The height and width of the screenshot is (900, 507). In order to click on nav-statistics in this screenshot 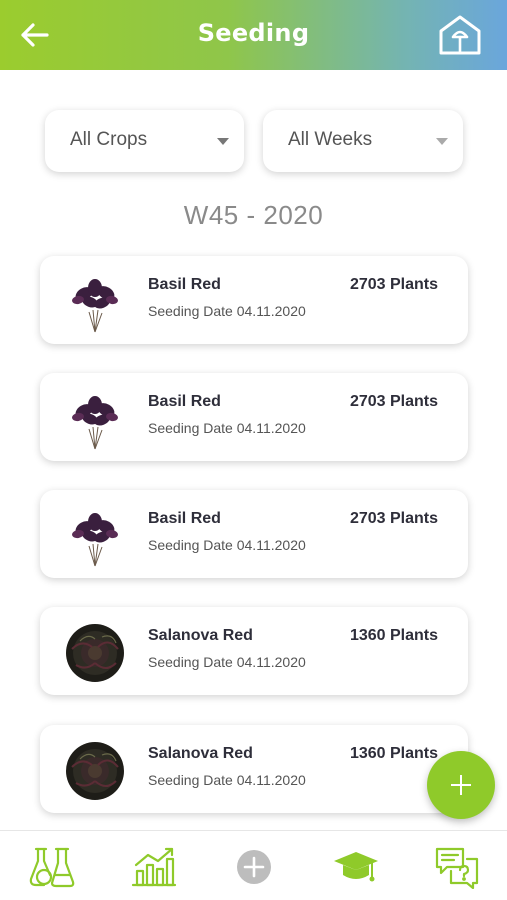, I will do `click(154, 867)`.